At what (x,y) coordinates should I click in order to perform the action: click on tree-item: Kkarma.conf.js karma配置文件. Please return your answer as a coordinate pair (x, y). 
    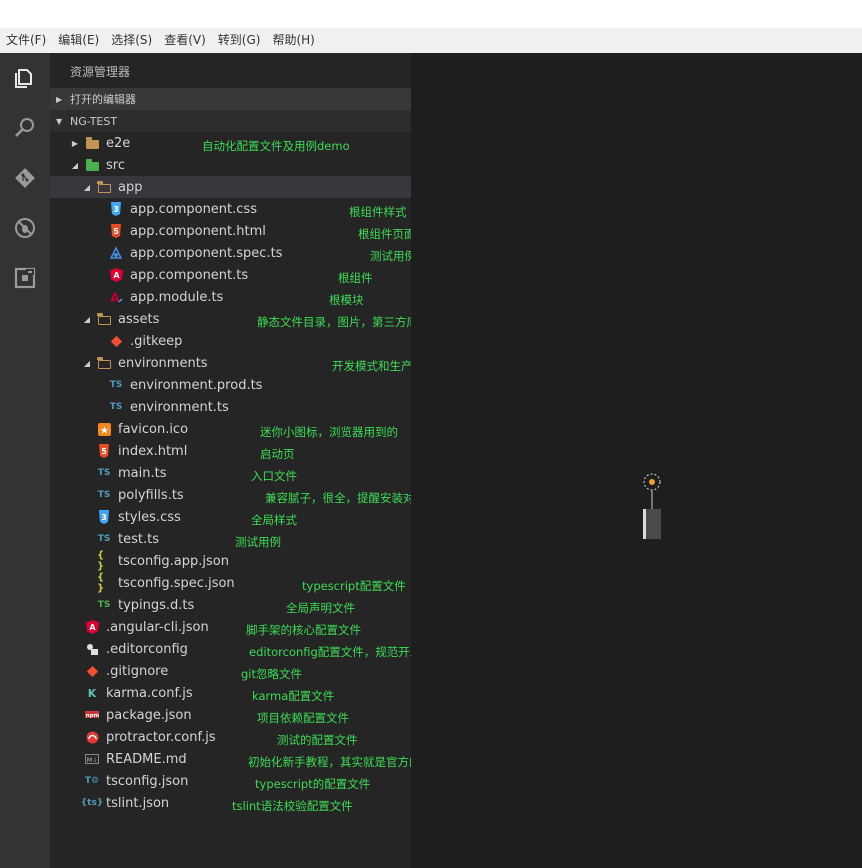
    Looking at the image, I should click on (230, 693).